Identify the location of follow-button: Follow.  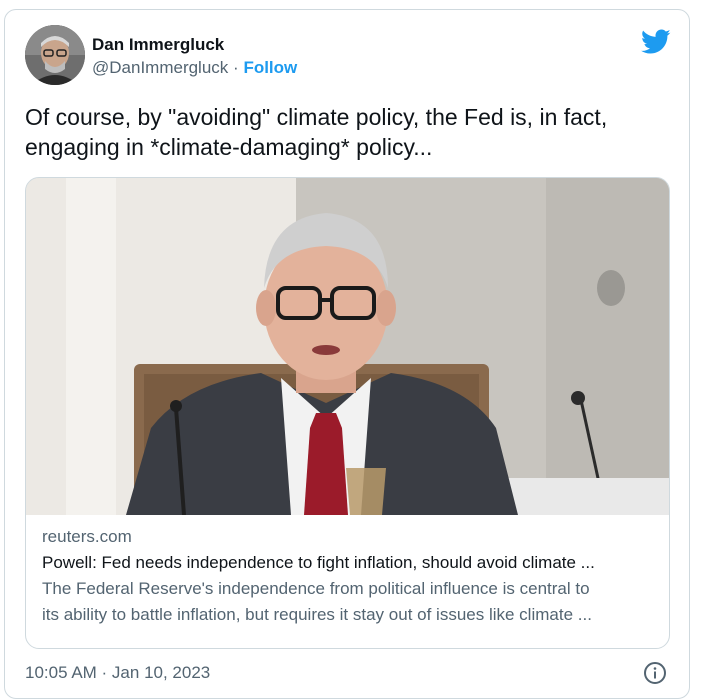
(270, 67).